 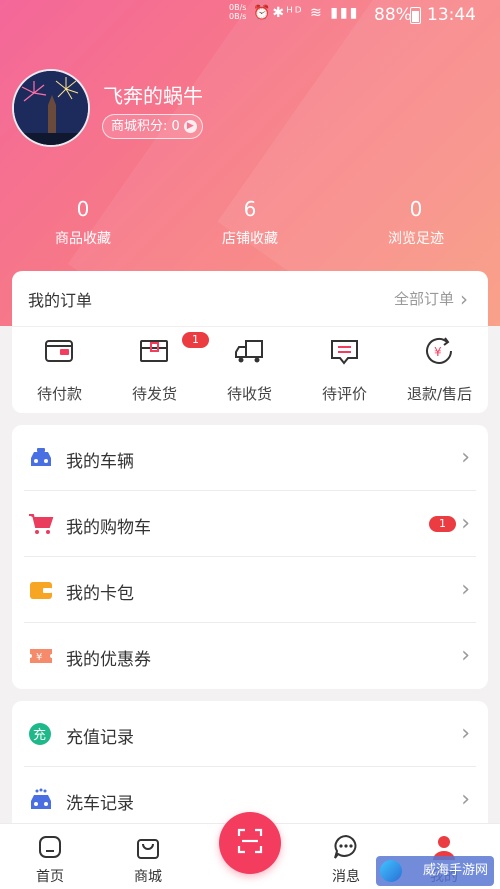 I want to click on watermark: 威海手游网, so click(x=435, y=871).